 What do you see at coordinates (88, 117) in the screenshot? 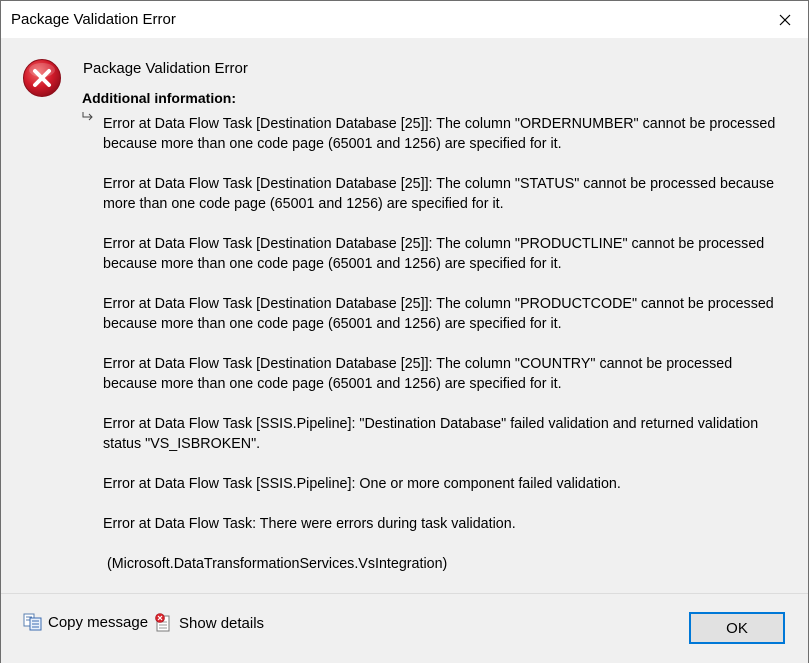
I see `expand-arrow-icon` at bounding box center [88, 117].